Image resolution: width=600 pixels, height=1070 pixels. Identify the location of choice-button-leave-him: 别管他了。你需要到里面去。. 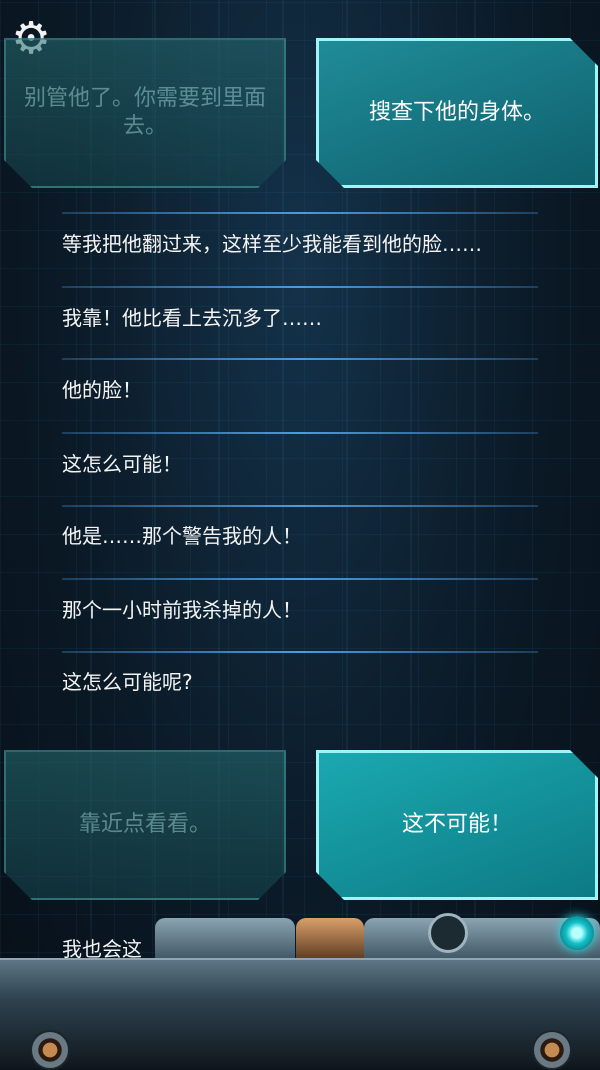
(145, 113).